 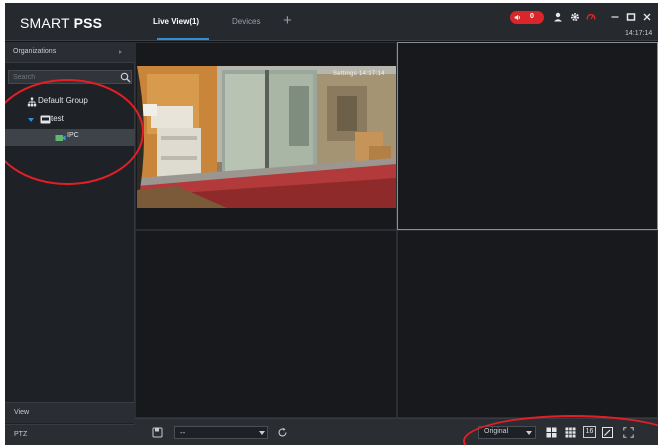 I want to click on refresh-icon, so click(x=282, y=432).